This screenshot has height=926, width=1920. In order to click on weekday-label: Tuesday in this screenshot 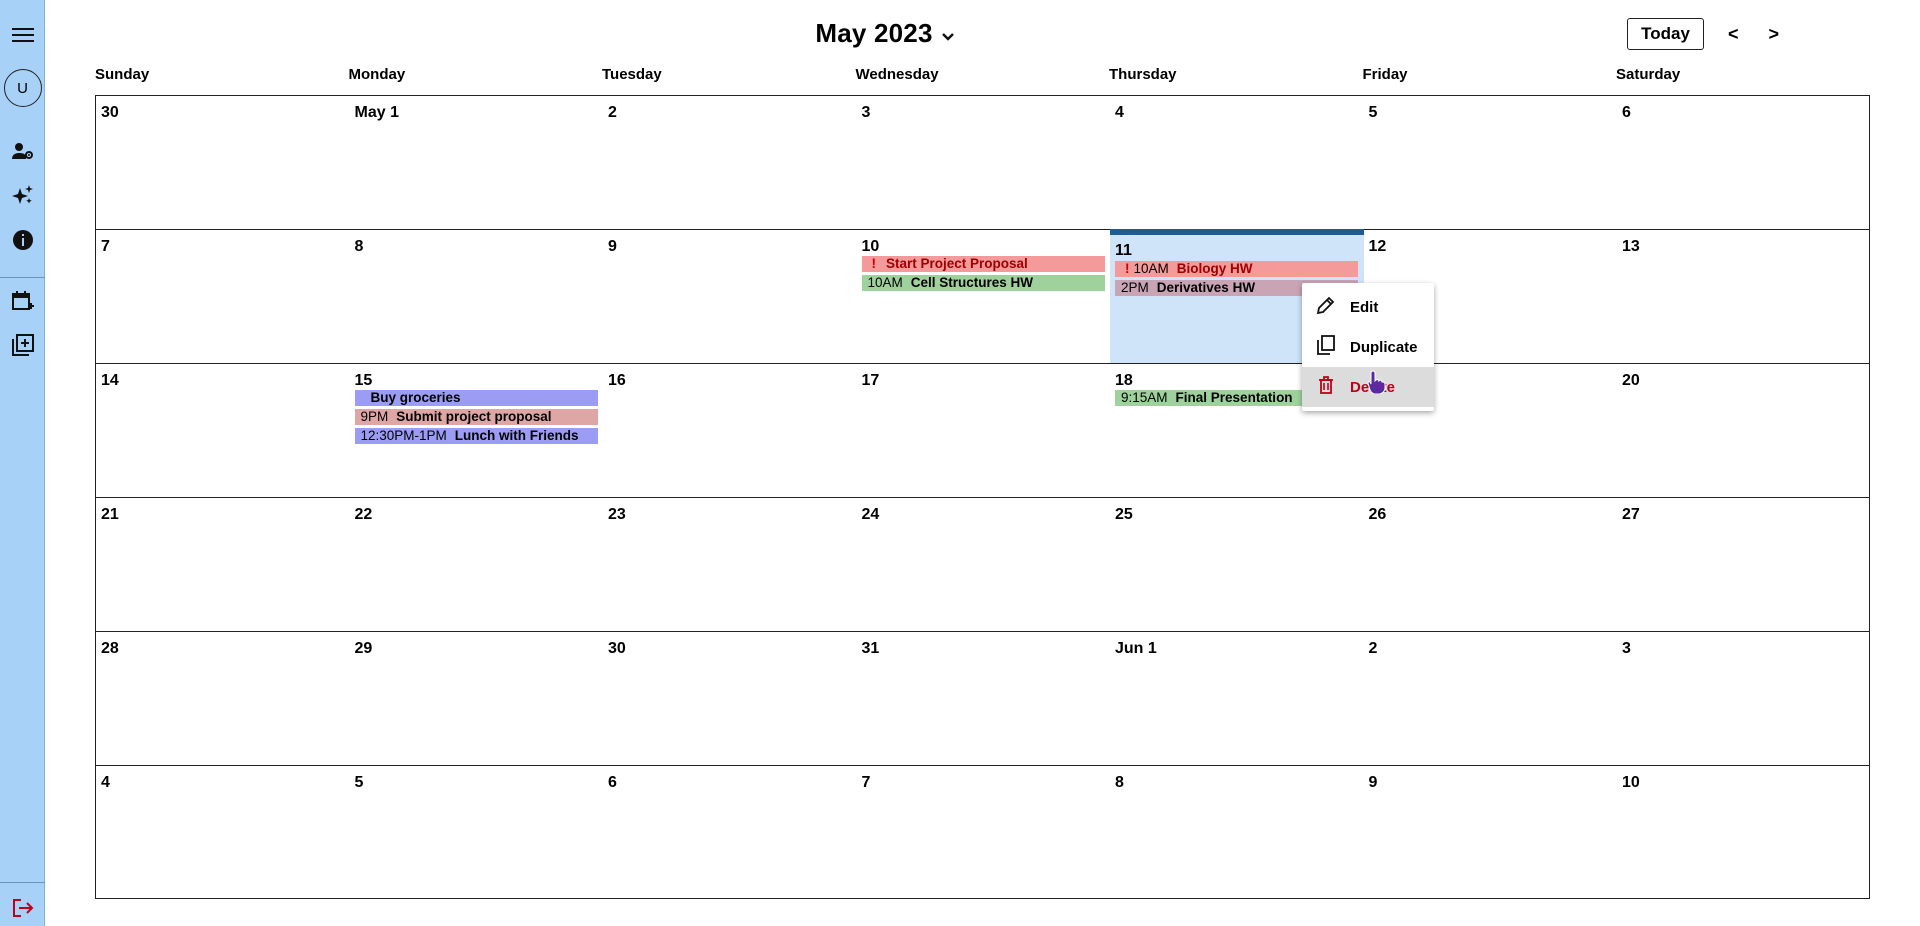, I will do `click(632, 74)`.